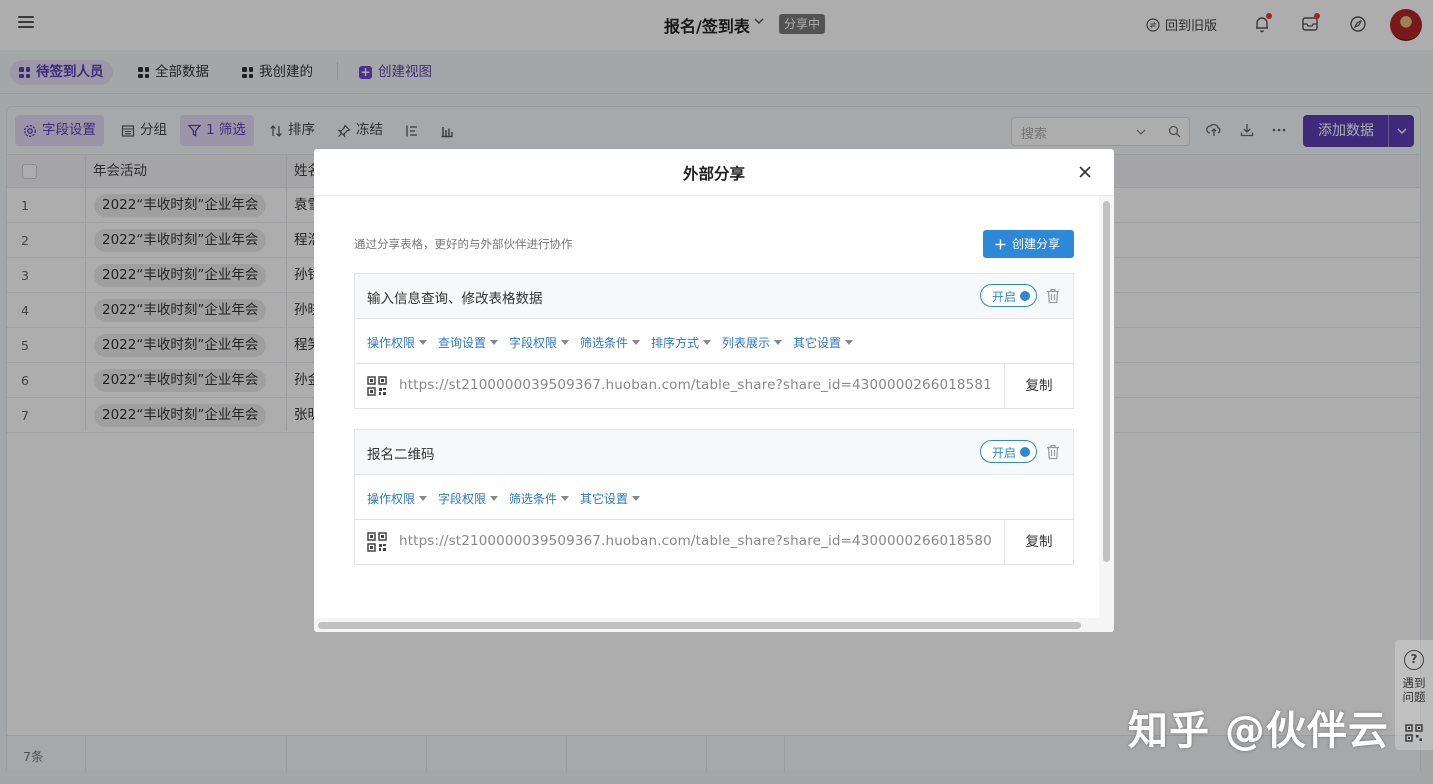  What do you see at coordinates (462, 343) in the screenshot?
I see `option-label: 查询设置` at bounding box center [462, 343].